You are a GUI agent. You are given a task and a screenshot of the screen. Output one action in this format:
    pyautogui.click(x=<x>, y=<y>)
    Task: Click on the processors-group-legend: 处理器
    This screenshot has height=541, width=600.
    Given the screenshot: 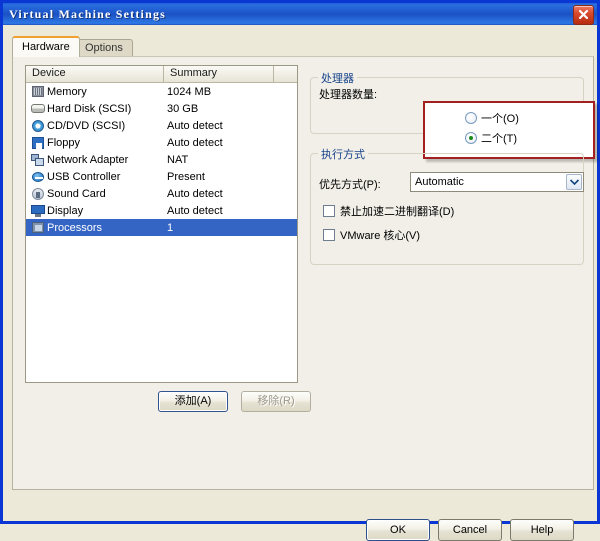 What is the action you would take?
    pyautogui.click(x=337, y=78)
    